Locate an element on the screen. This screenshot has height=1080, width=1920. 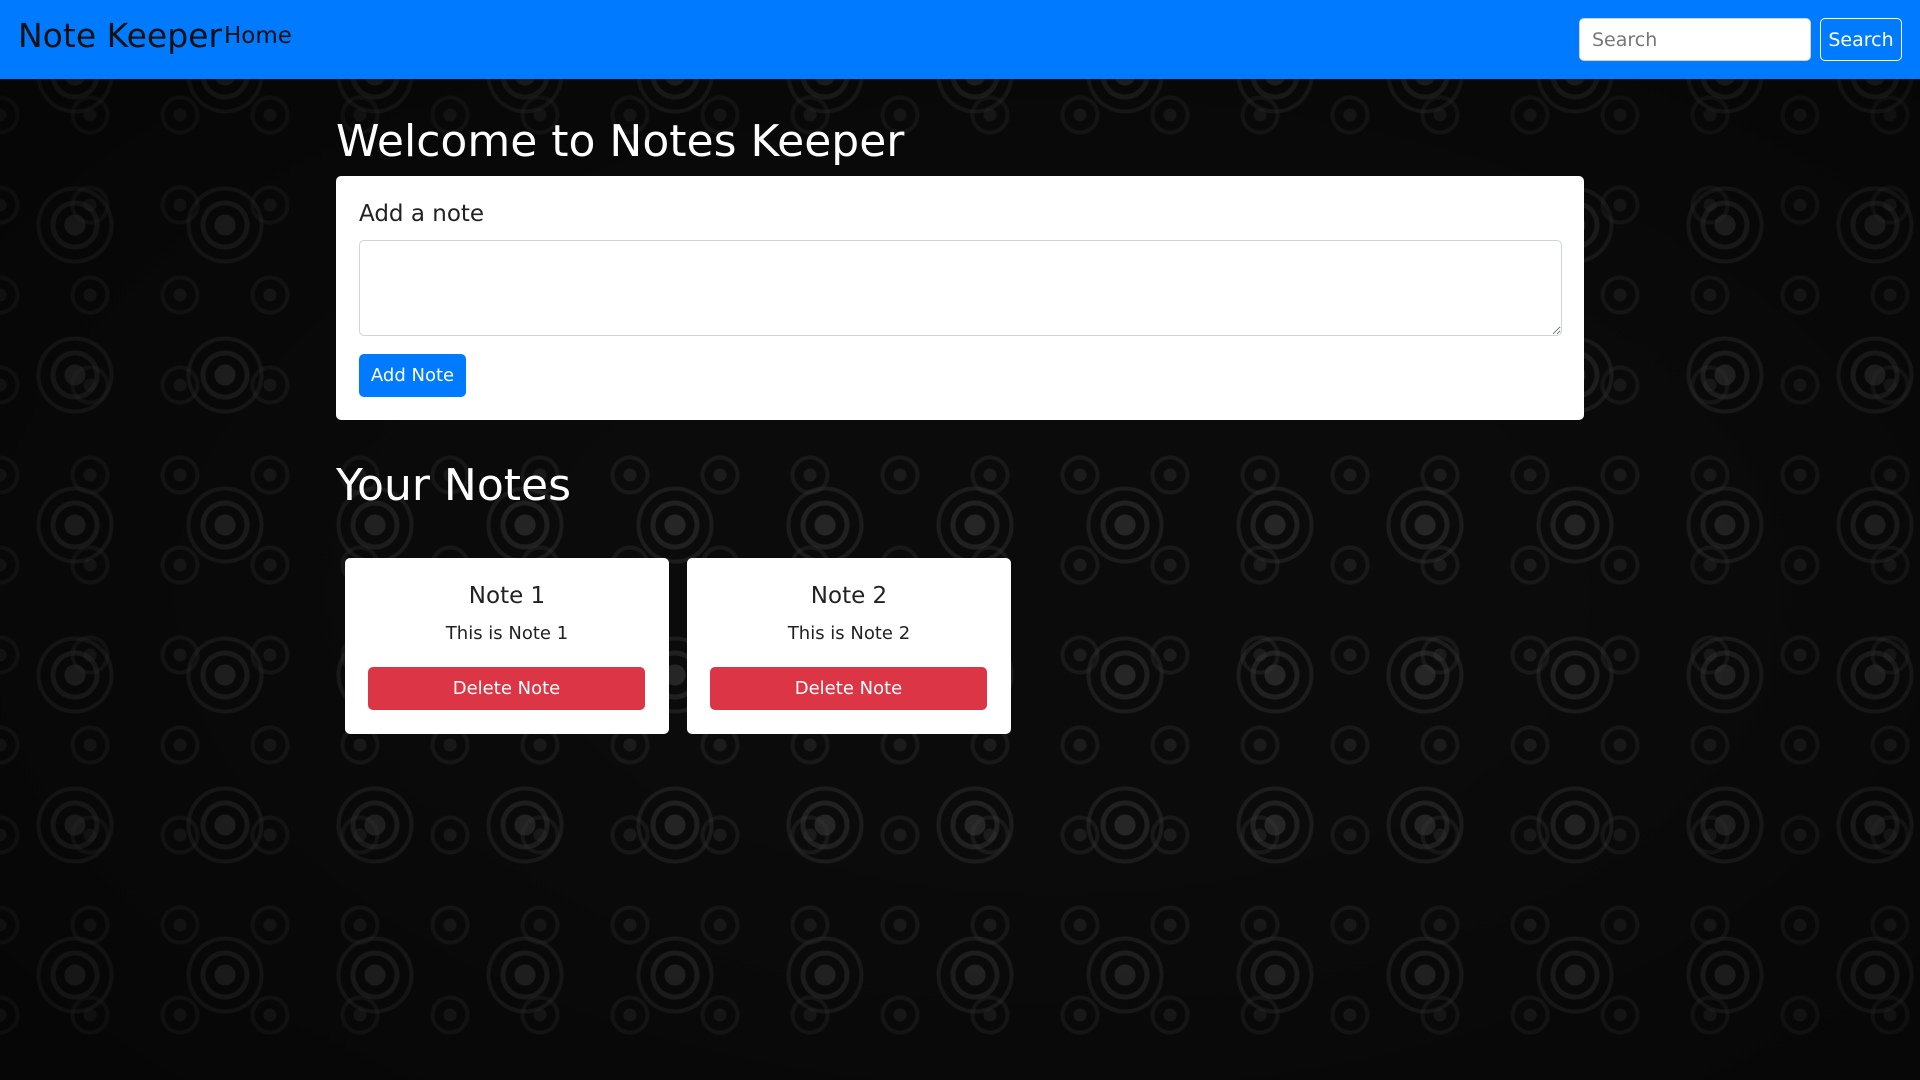
search-button: Search is located at coordinates (1861, 39).